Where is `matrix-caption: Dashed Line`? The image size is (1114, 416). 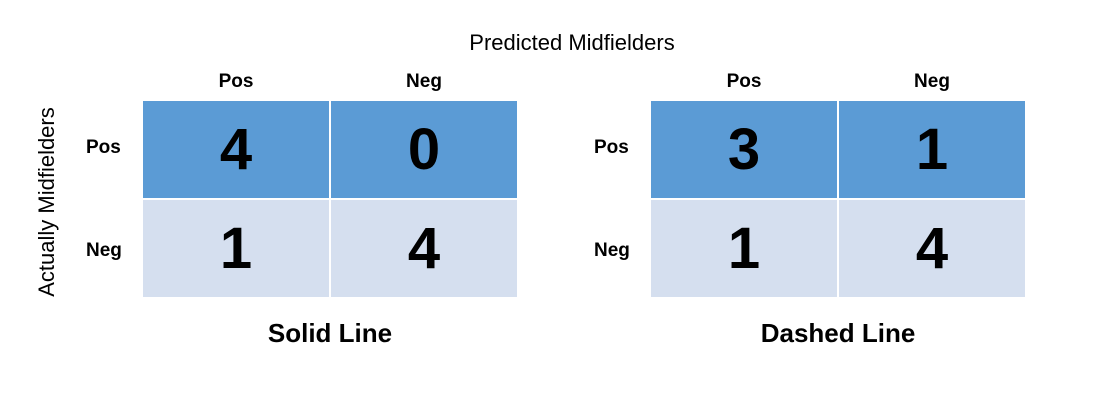
matrix-caption: Dashed Line is located at coordinates (838, 333).